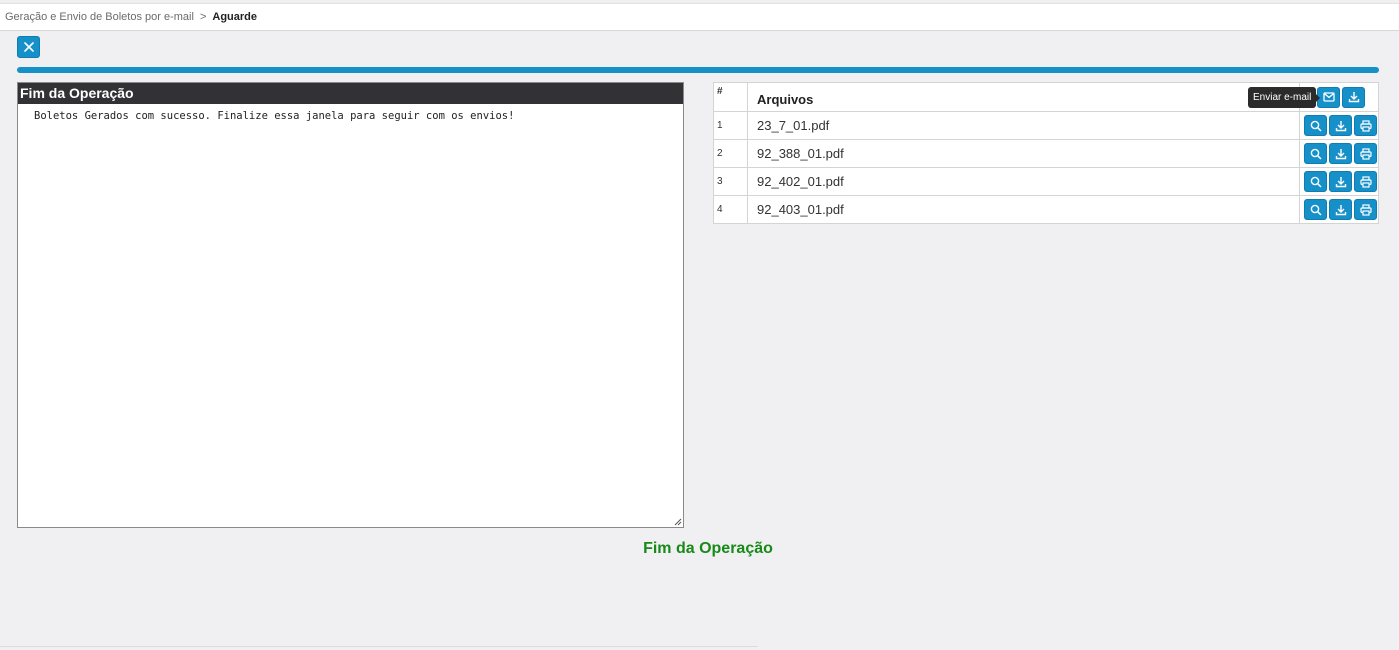  I want to click on close-icon, so click(28, 47).